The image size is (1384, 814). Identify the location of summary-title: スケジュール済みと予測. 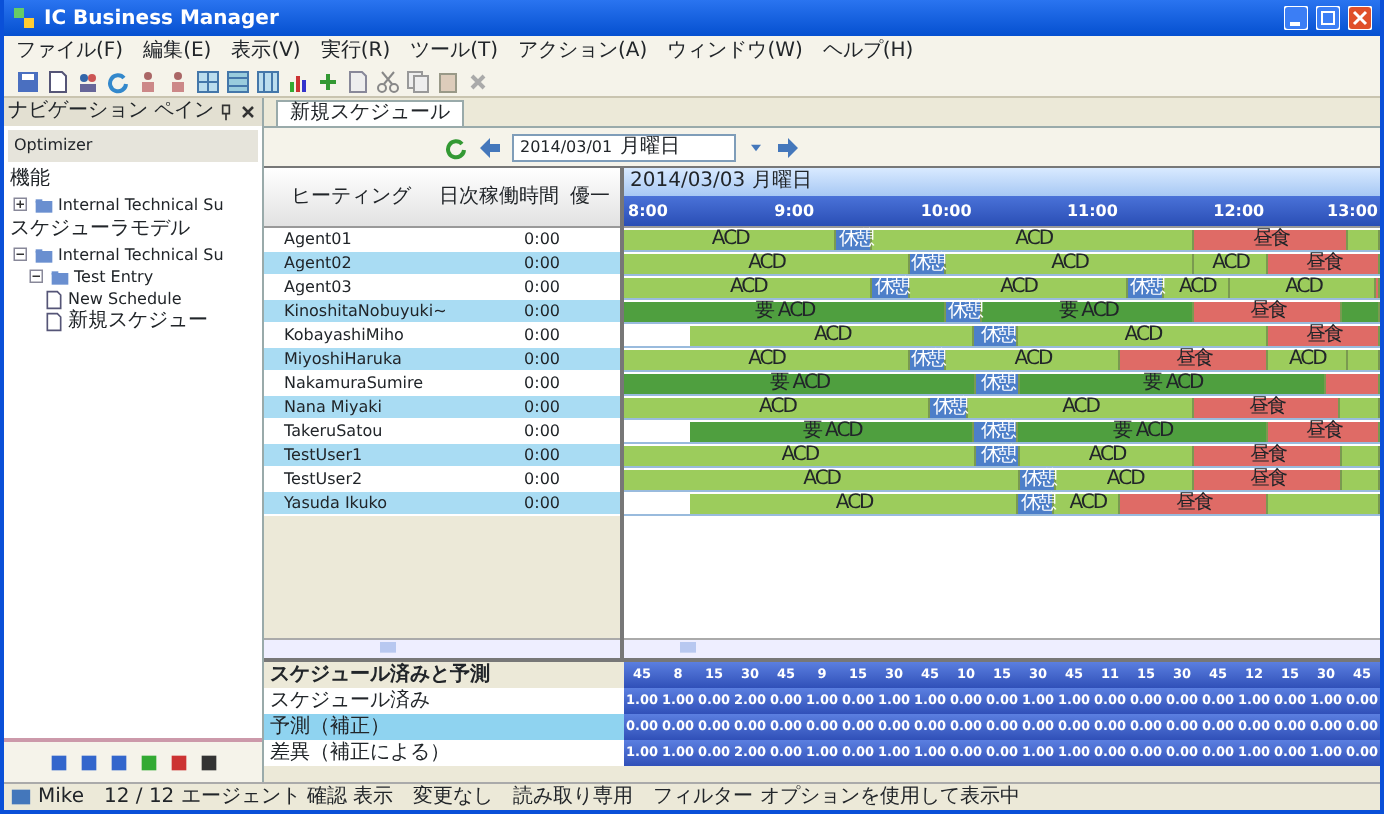
(379, 675).